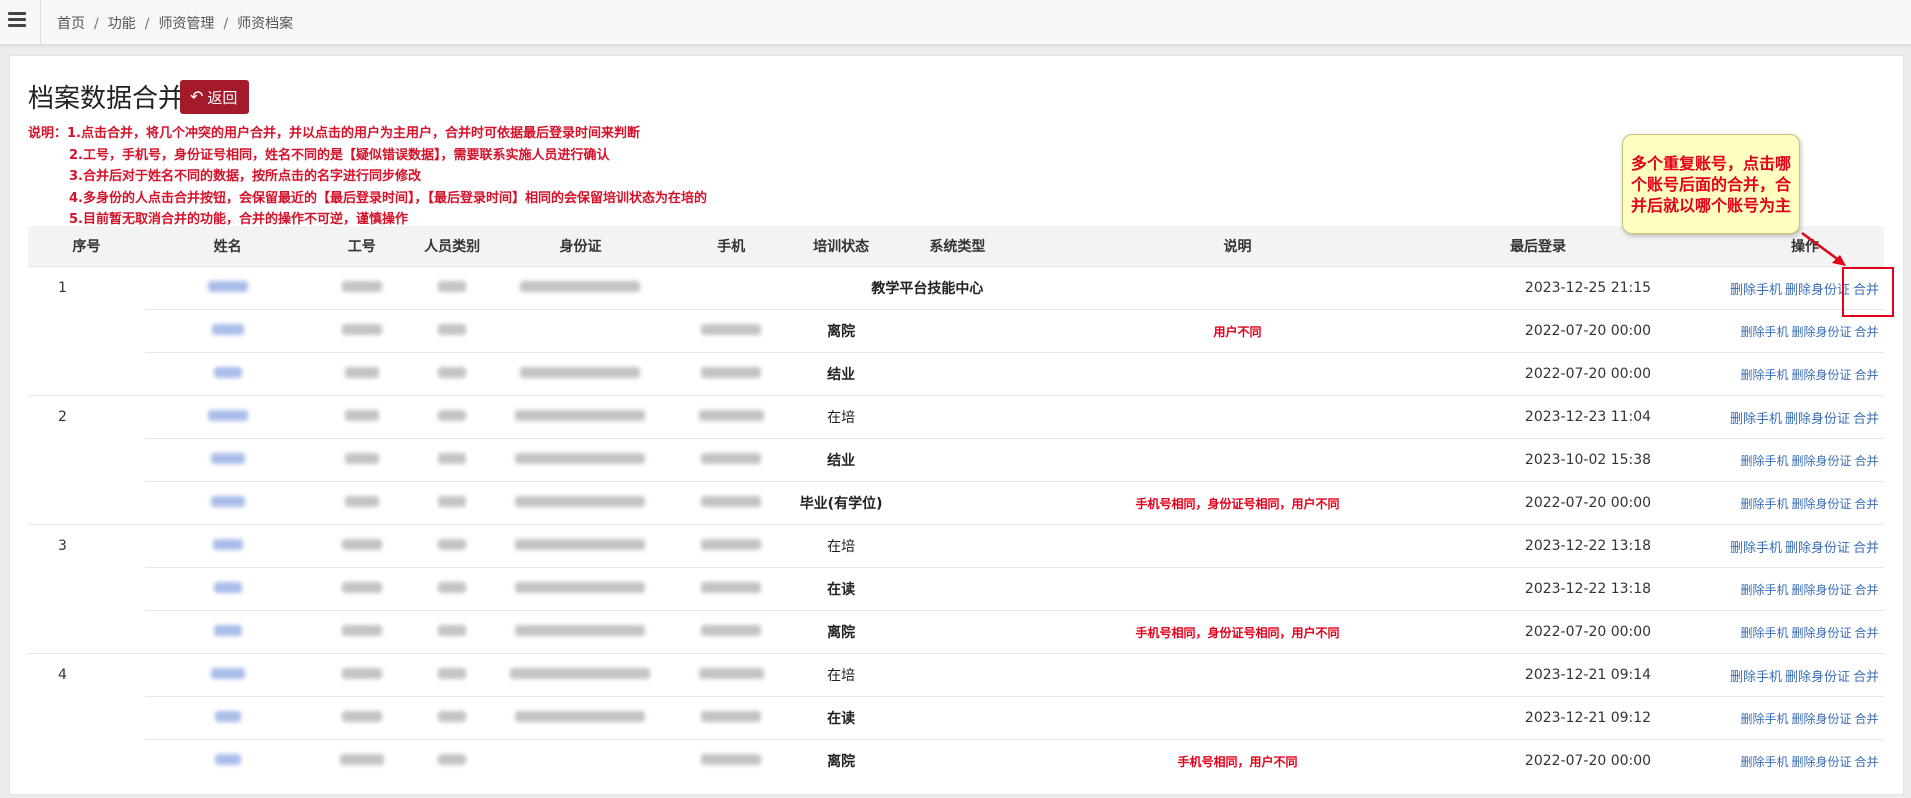 The width and height of the screenshot is (1911, 798). I want to click on breadcrumb-function: 功能, so click(122, 24).